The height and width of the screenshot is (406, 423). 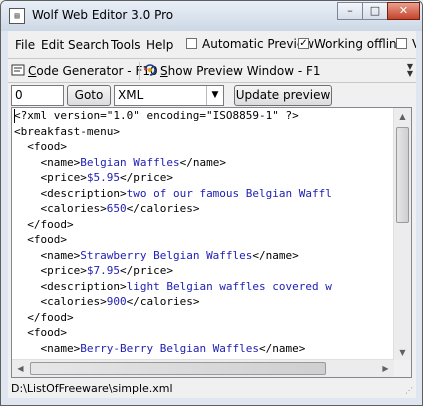 What do you see at coordinates (126, 45) in the screenshot?
I see `menu-tools: Tools` at bounding box center [126, 45].